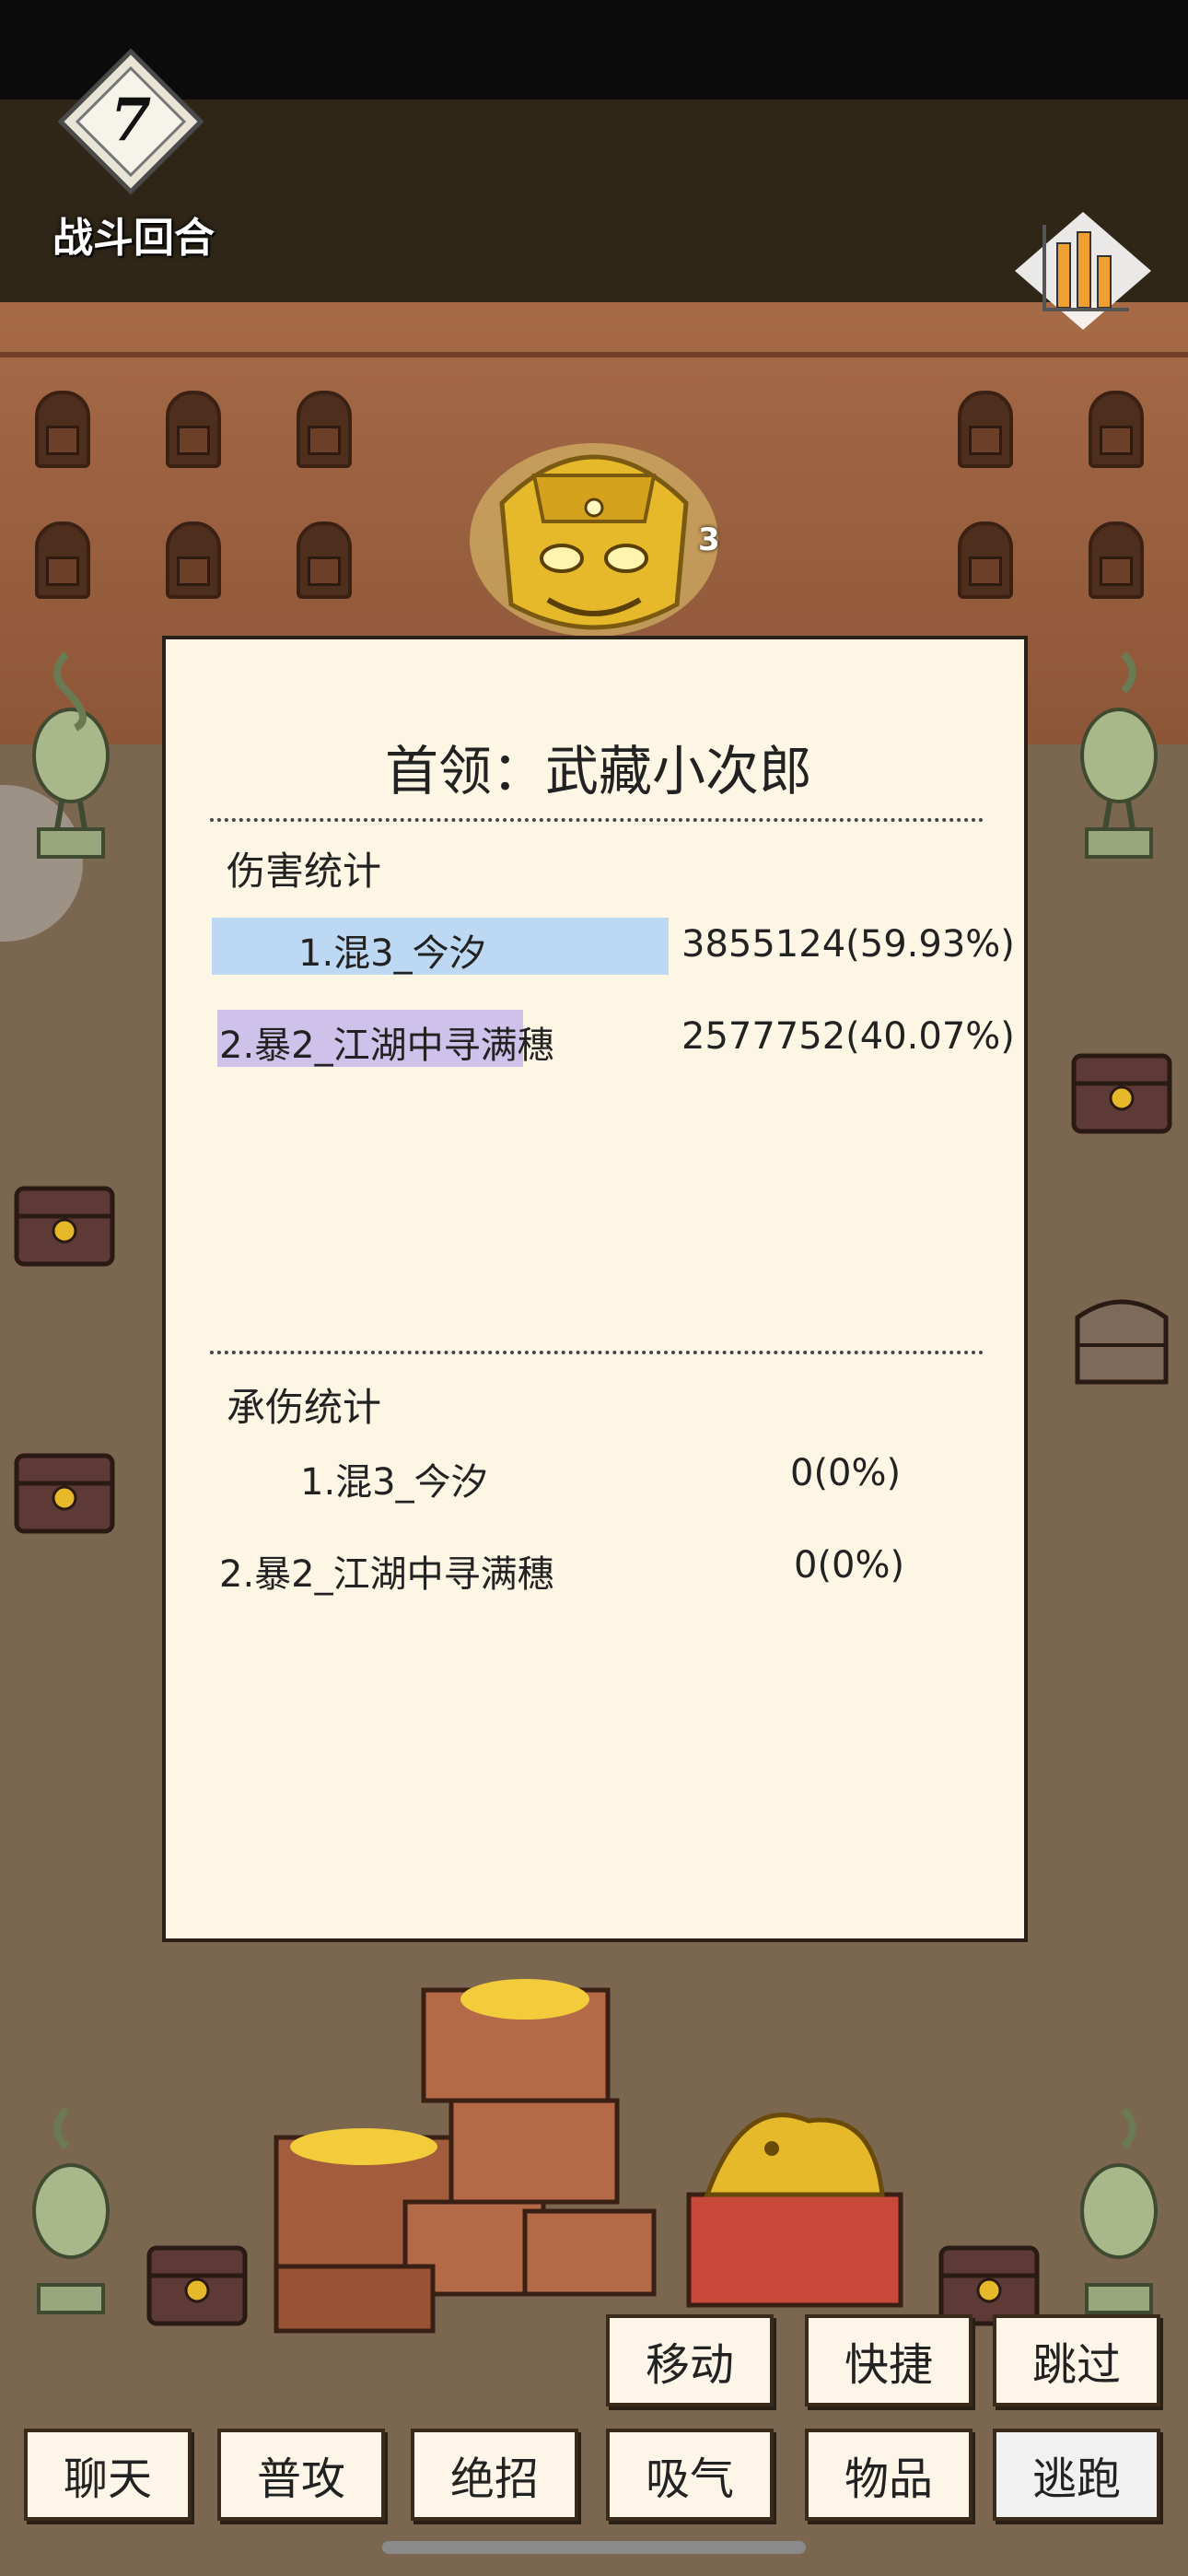 This screenshot has width=1188, height=2576. Describe the element at coordinates (594, 530) in the screenshot. I see `golden-mask-icon` at that location.